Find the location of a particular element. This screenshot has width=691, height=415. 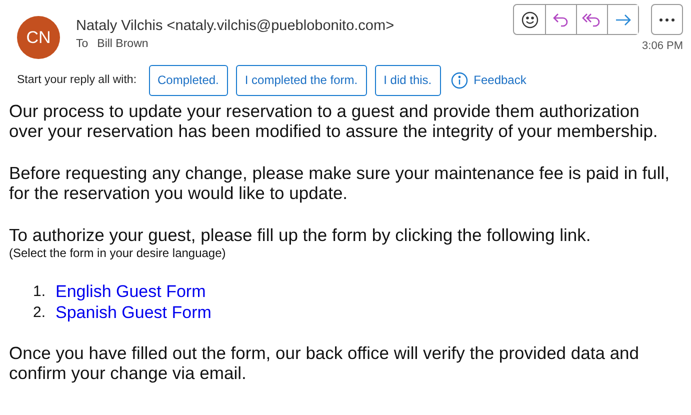

sender-name: Nataly Vilchis <nataly.vilchis@pueblobonito.com> is located at coordinates (236, 26).